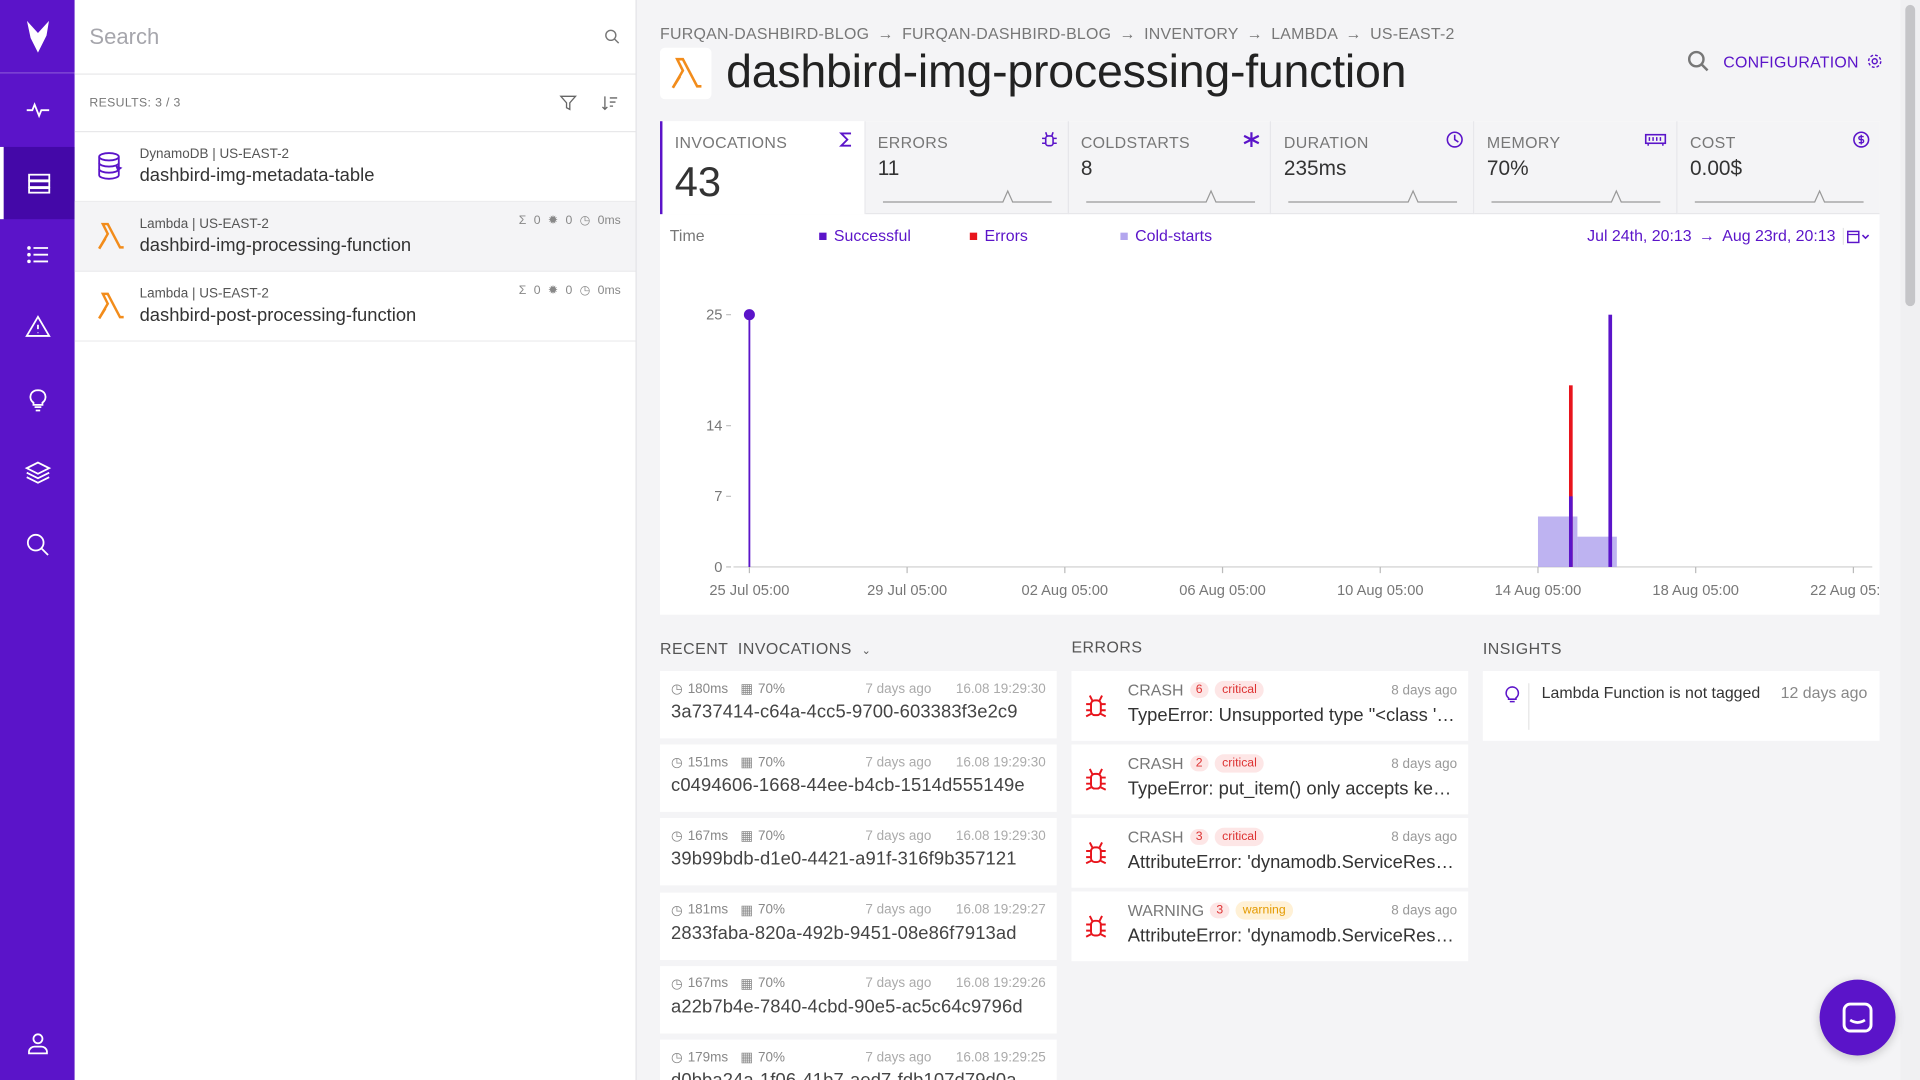 Image resolution: width=1920 pixels, height=1080 pixels. I want to click on chat-icon, so click(1857, 1017).